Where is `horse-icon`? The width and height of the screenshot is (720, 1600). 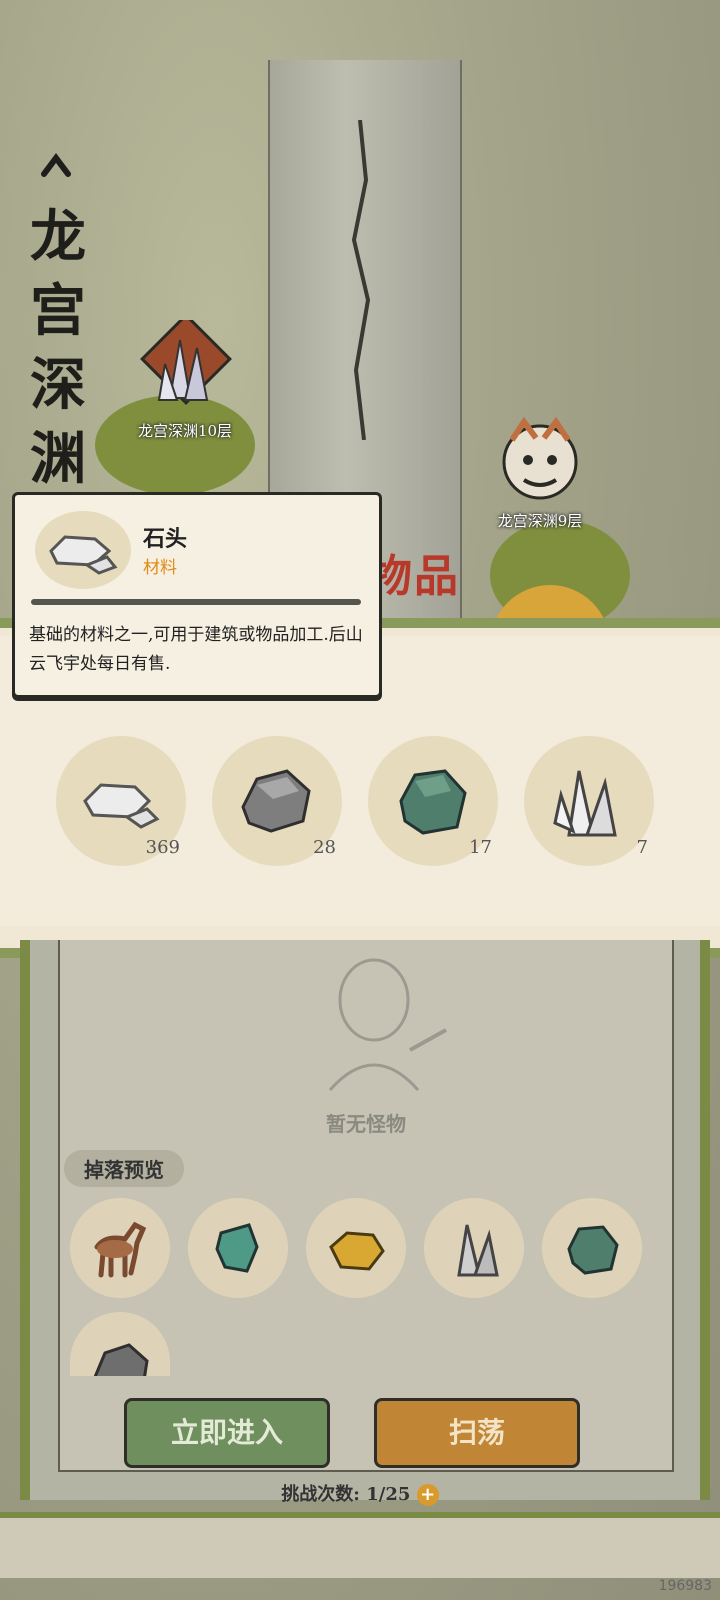
horse-icon is located at coordinates (120, 1249).